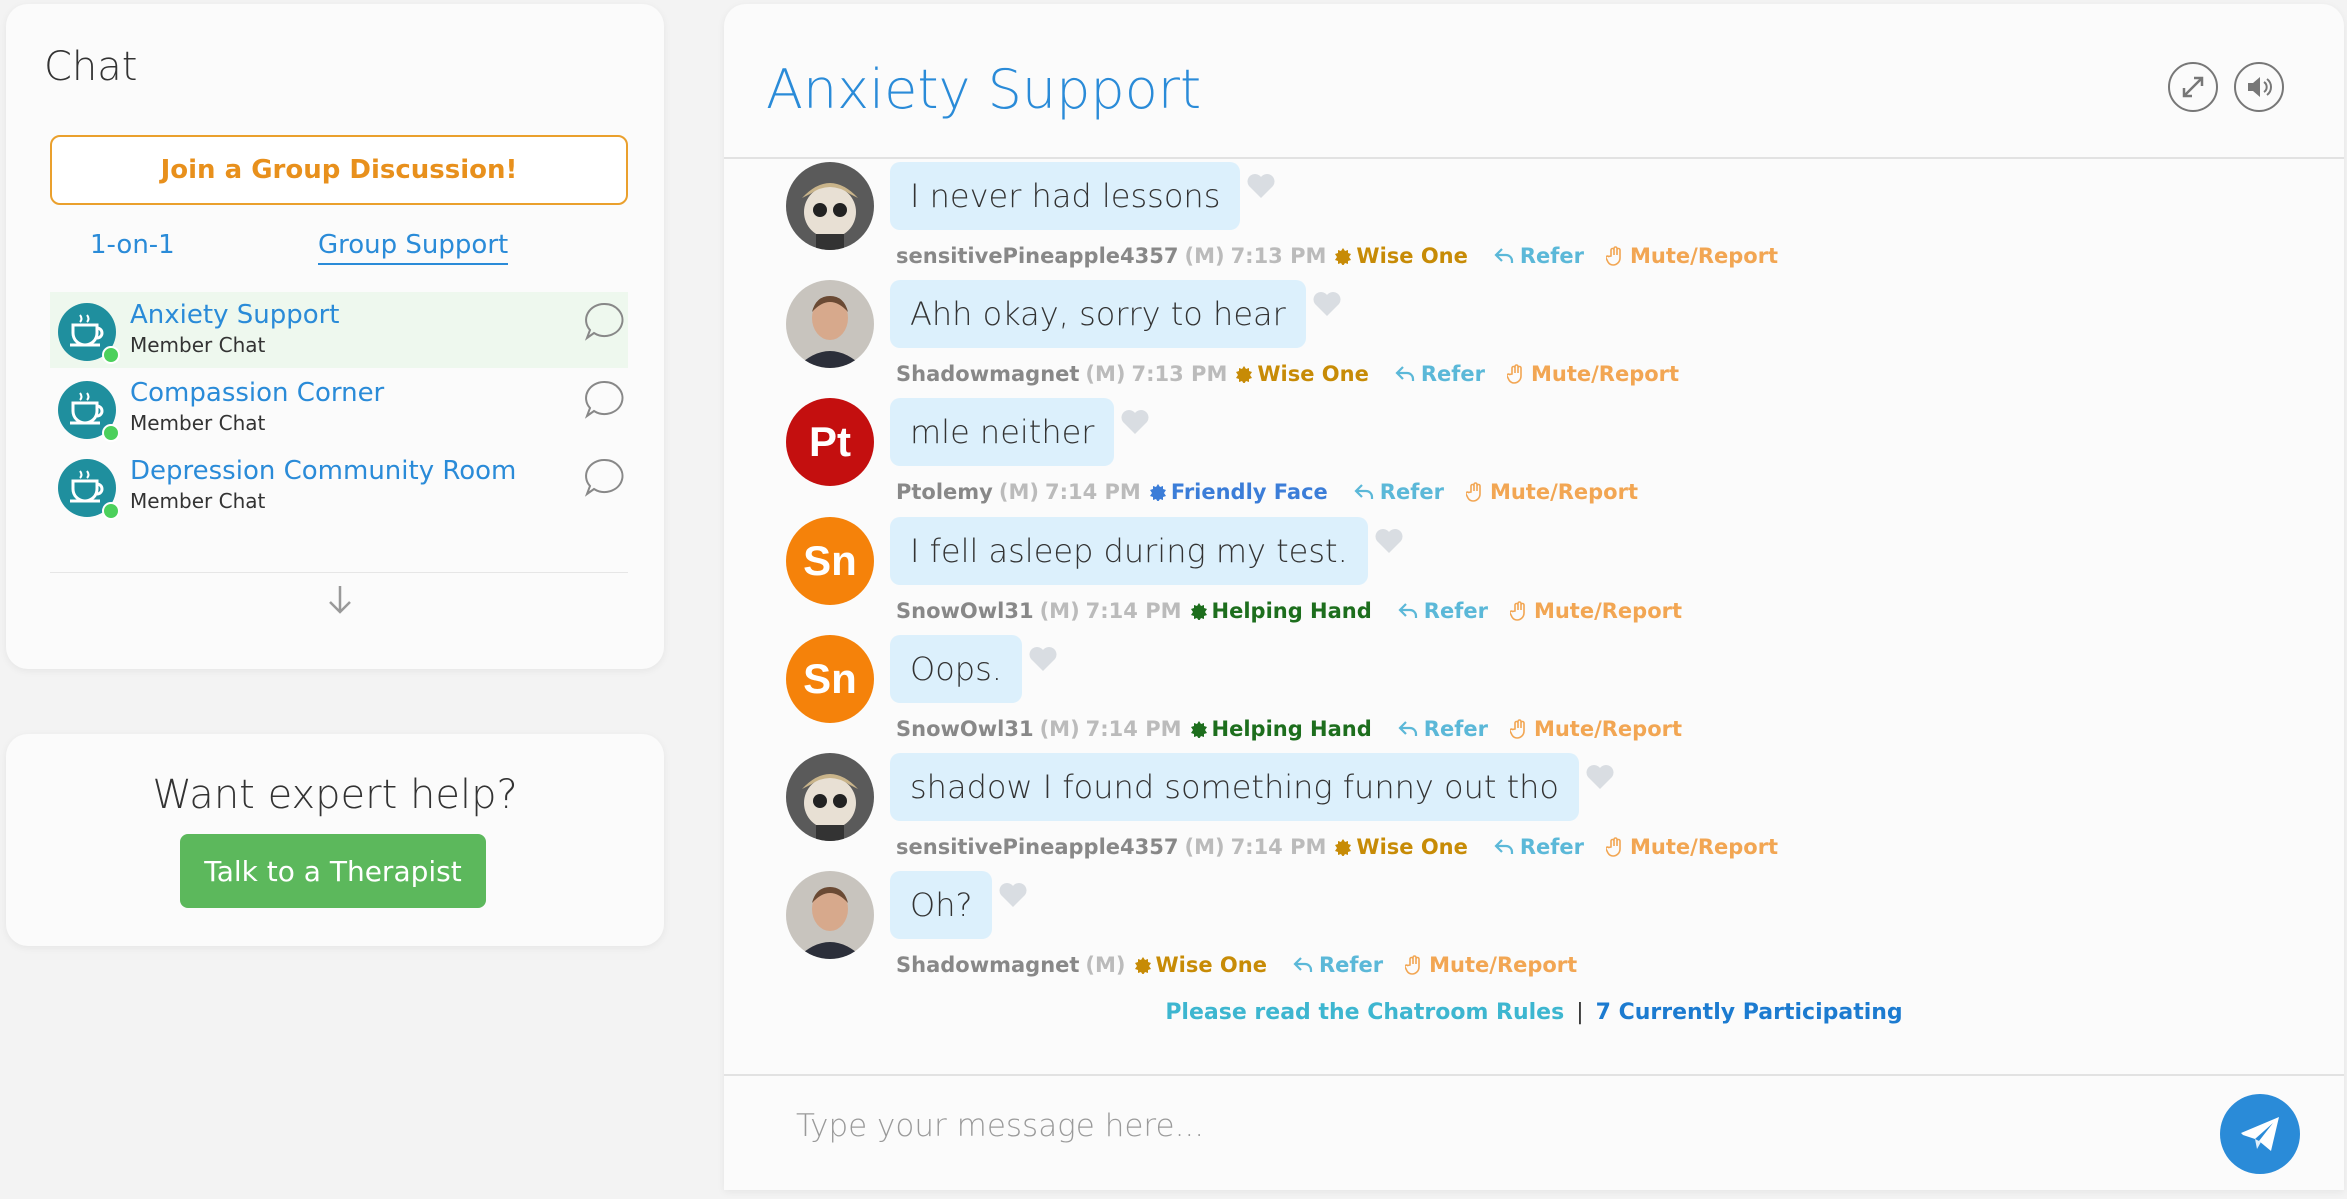 Image resolution: width=2347 pixels, height=1199 pixels. What do you see at coordinates (339, 486) in the screenshot?
I see `room-item-depression-community-room: Depression Community Room Member Chat` at bounding box center [339, 486].